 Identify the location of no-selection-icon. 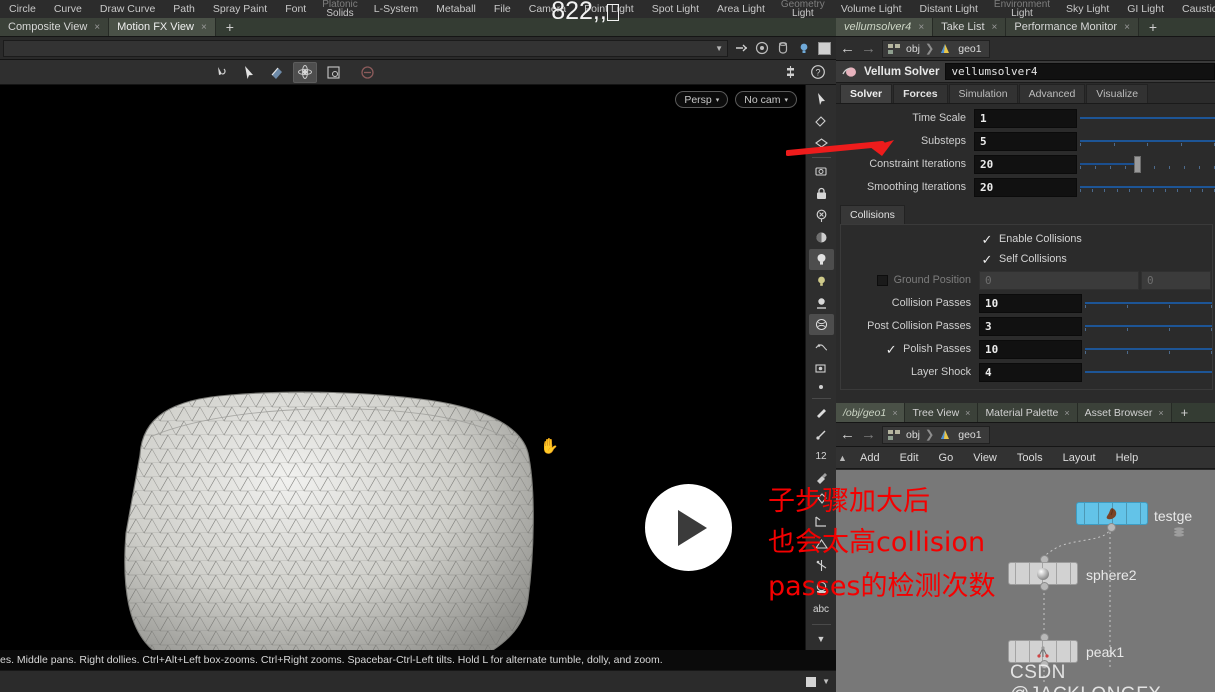
(821, 215).